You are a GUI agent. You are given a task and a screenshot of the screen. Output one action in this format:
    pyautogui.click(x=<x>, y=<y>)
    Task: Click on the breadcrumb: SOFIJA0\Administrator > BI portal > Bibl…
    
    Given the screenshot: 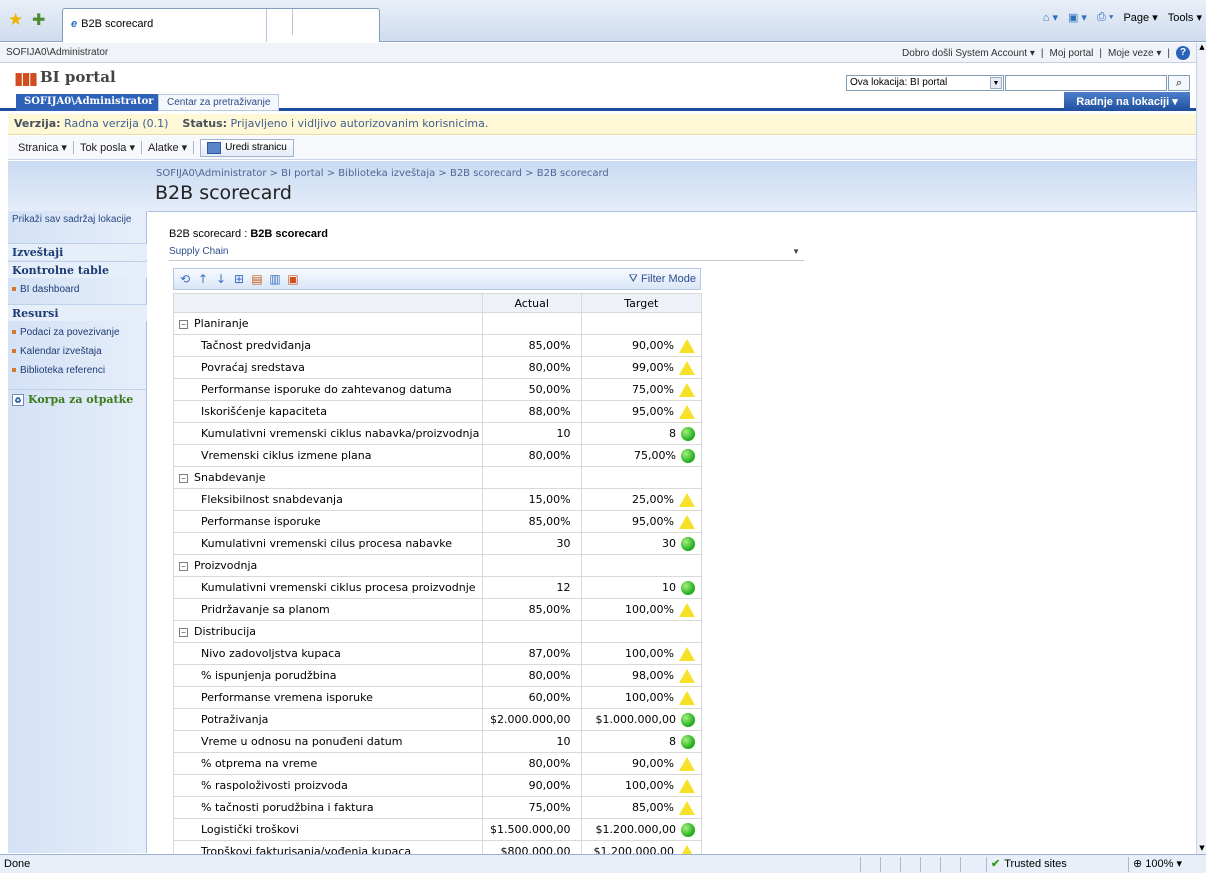 What is the action you would take?
    pyautogui.click(x=382, y=173)
    